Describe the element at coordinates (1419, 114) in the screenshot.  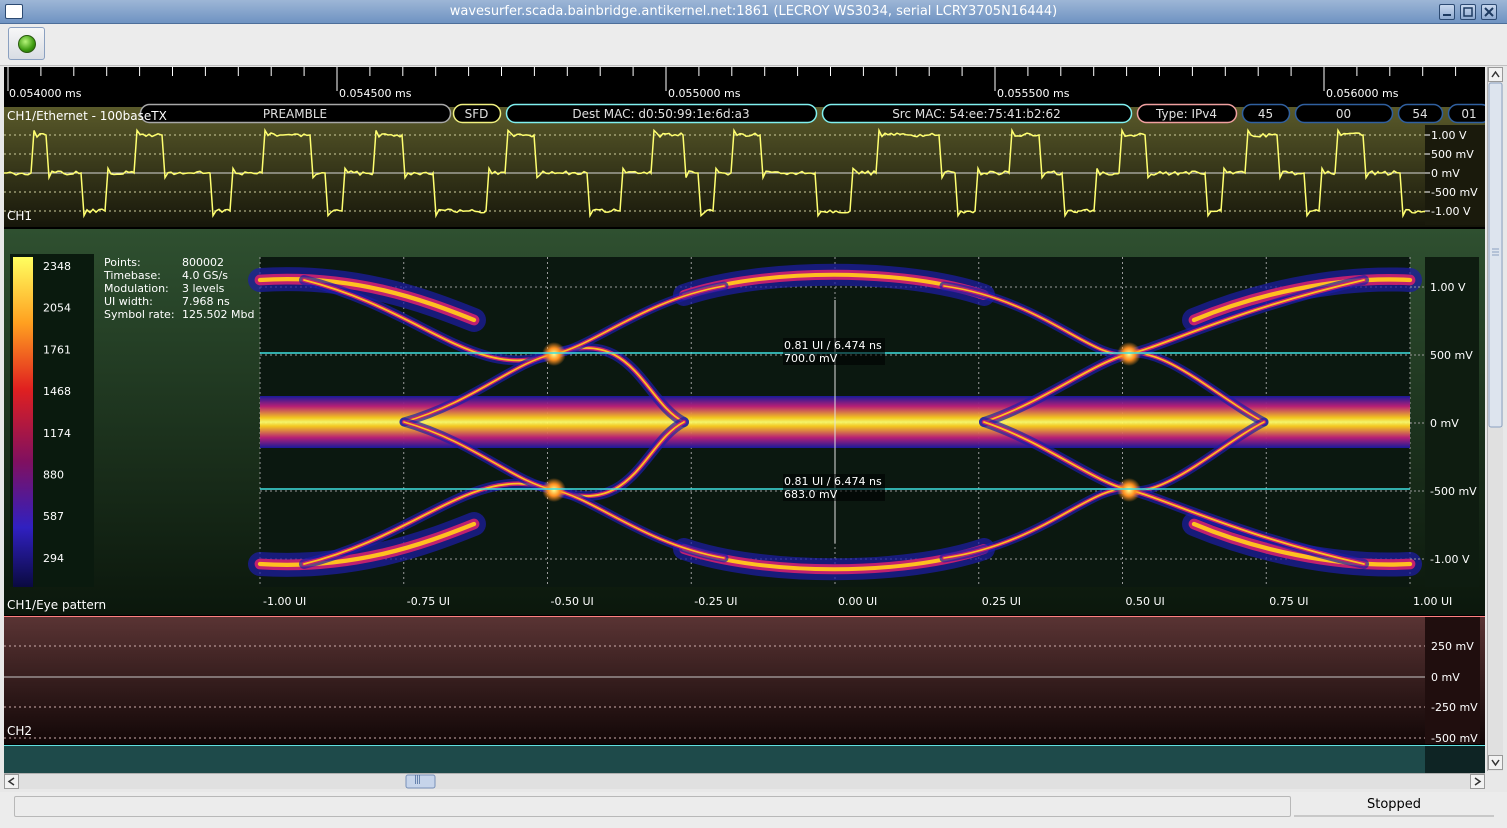
I see `protocol-field-label: 54` at that location.